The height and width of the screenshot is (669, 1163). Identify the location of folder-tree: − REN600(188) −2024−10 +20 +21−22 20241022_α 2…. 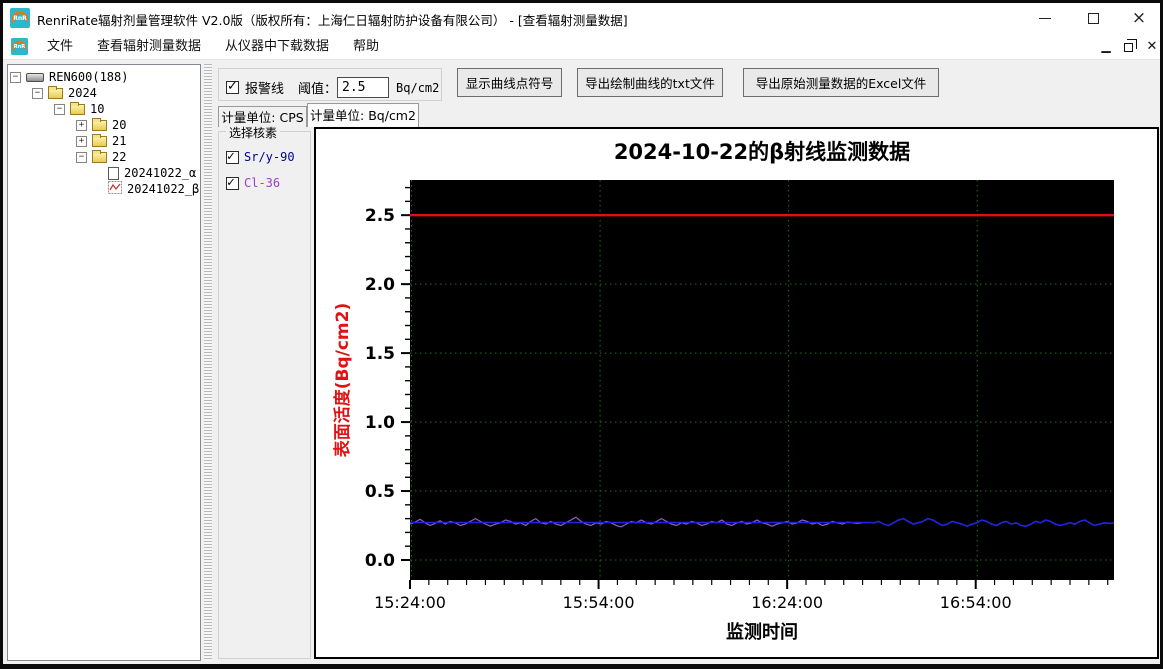
(104, 362).